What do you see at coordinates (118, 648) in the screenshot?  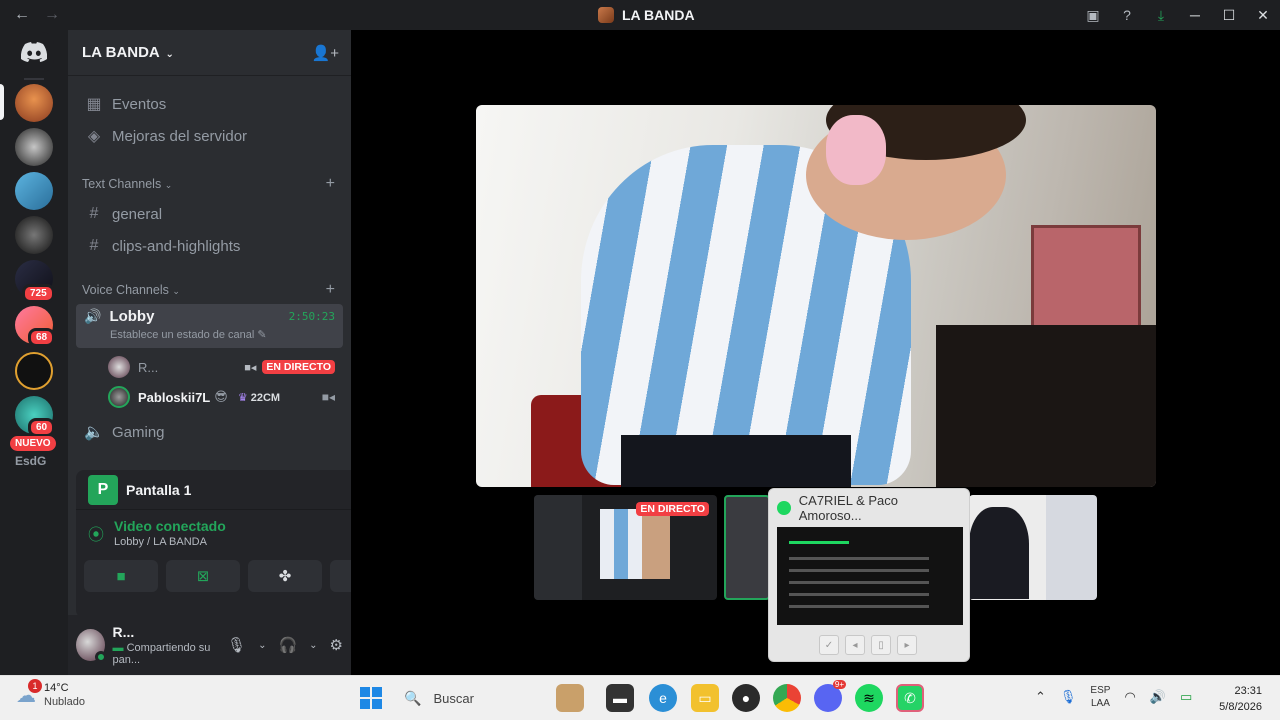 I see `screen-share-small-icon: ▬` at bounding box center [118, 648].